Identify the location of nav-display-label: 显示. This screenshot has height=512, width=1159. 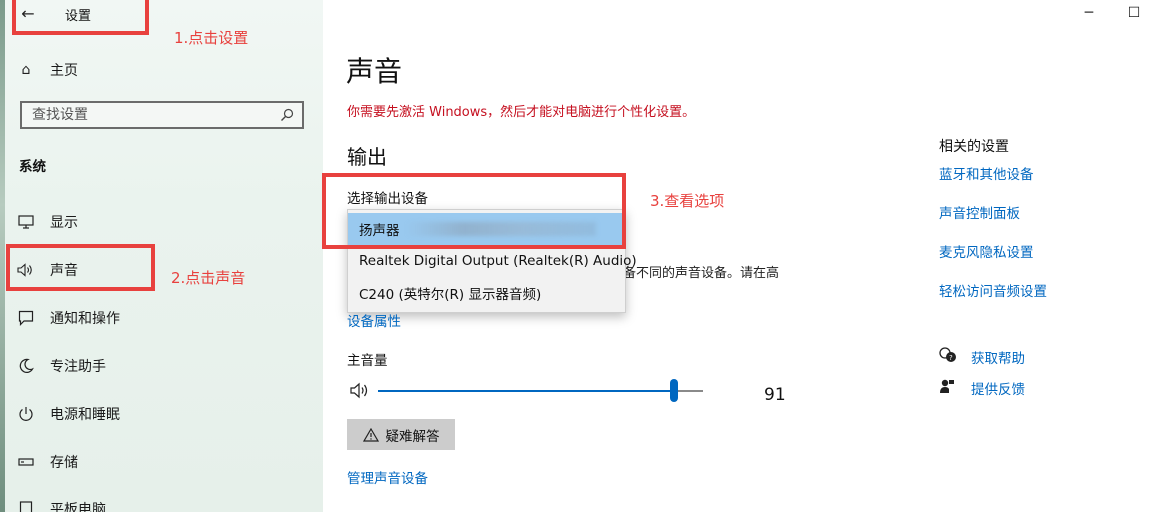
(64, 223).